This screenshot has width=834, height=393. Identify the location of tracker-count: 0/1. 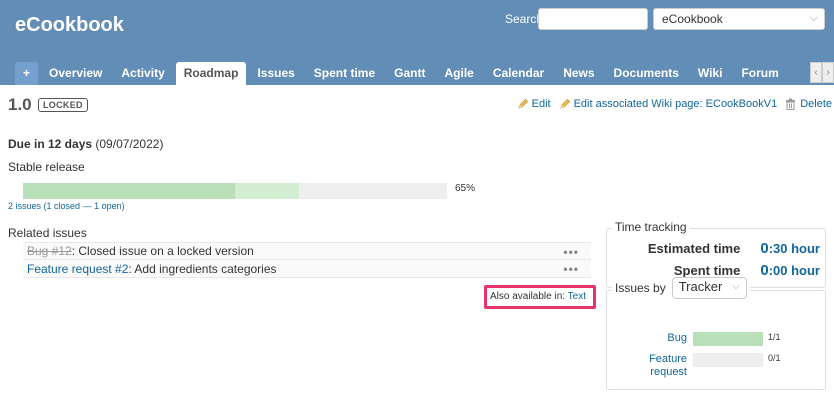
(774, 358).